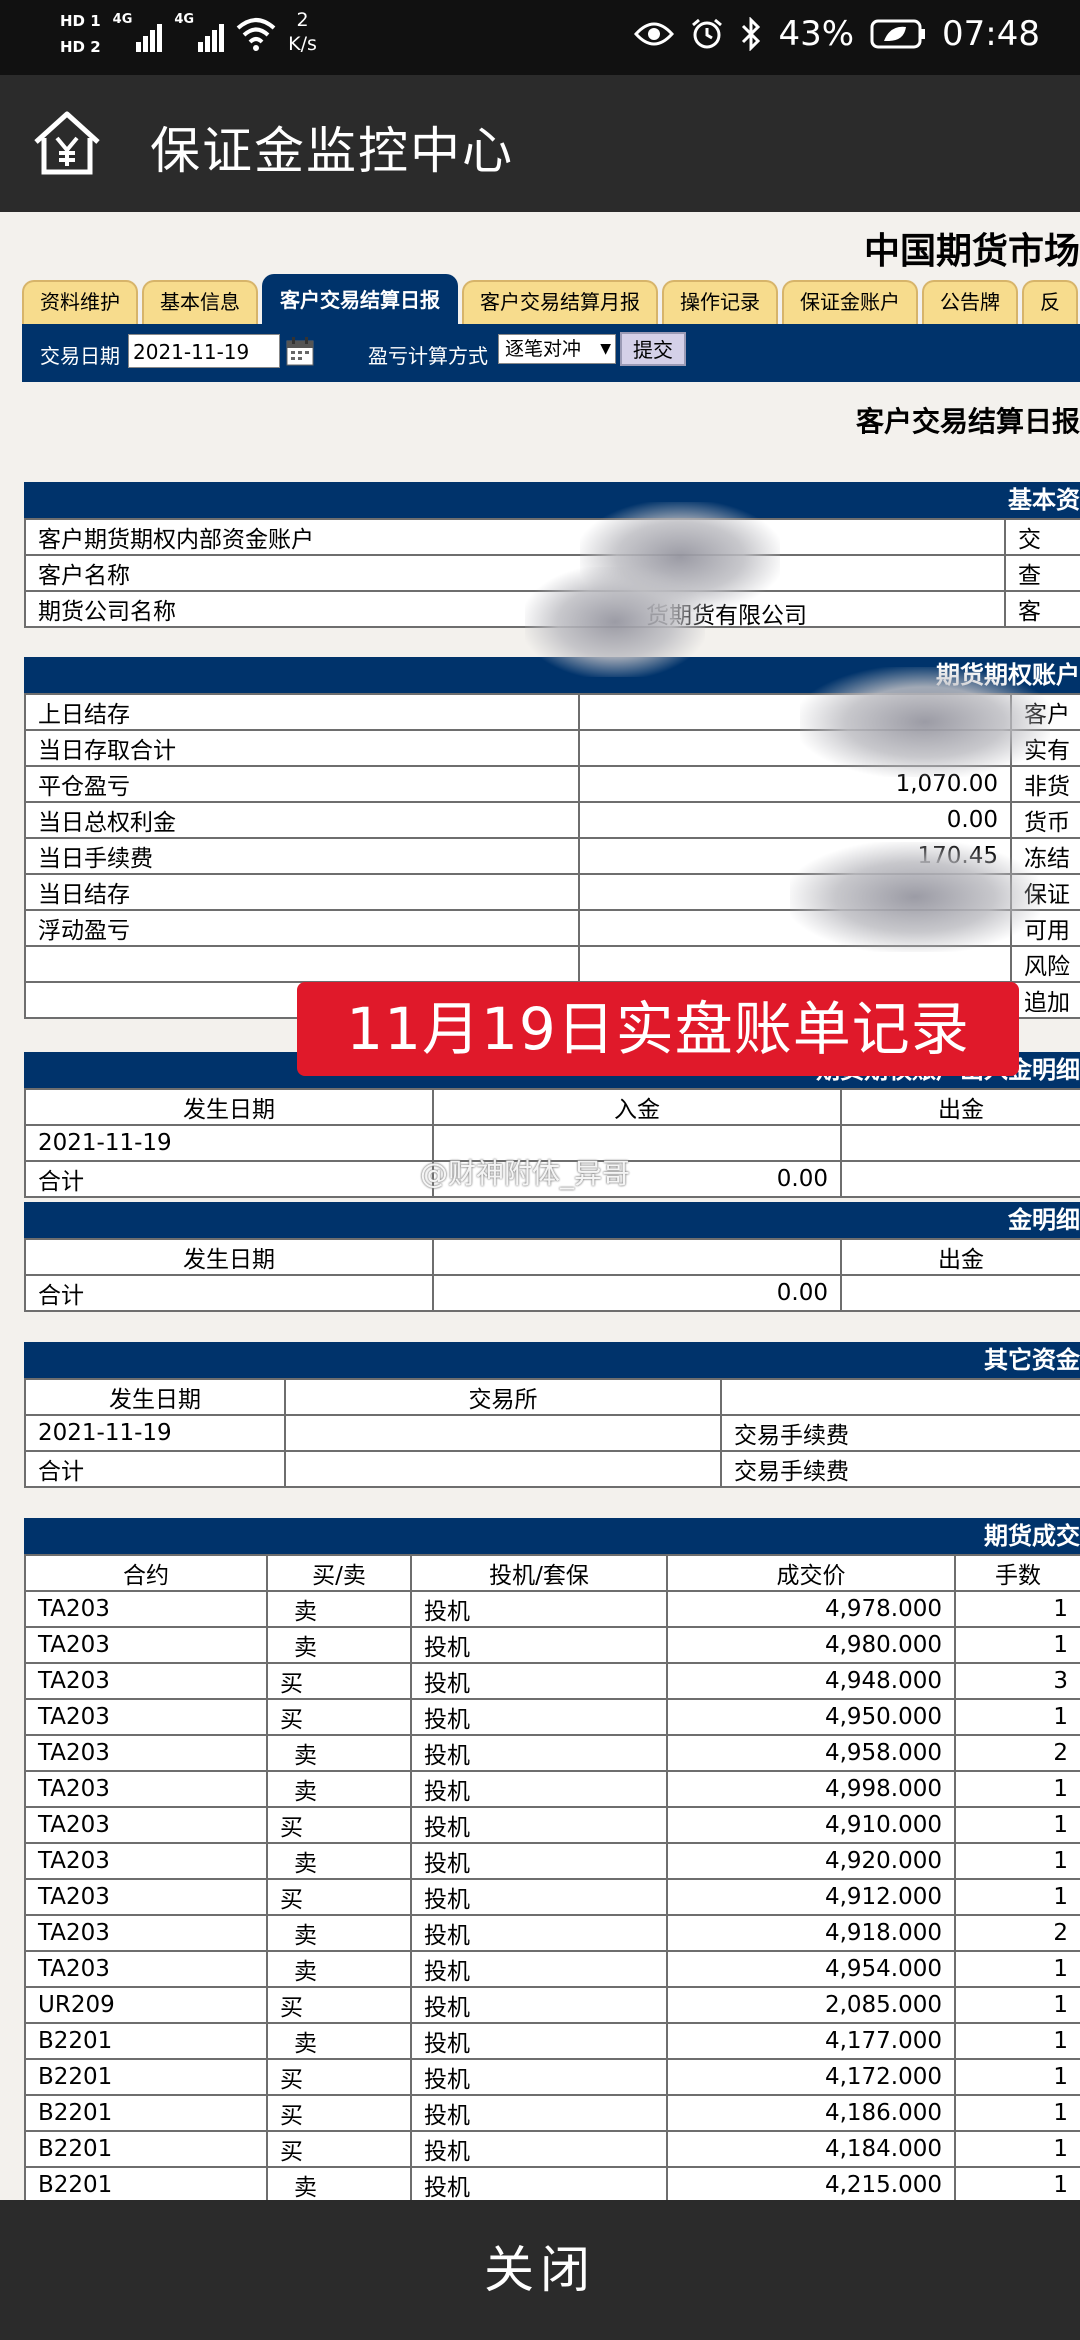  Describe the element at coordinates (552, 1897) in the screenshot. I see `trade-row: TA203 买投机 4,912.000 1` at that location.